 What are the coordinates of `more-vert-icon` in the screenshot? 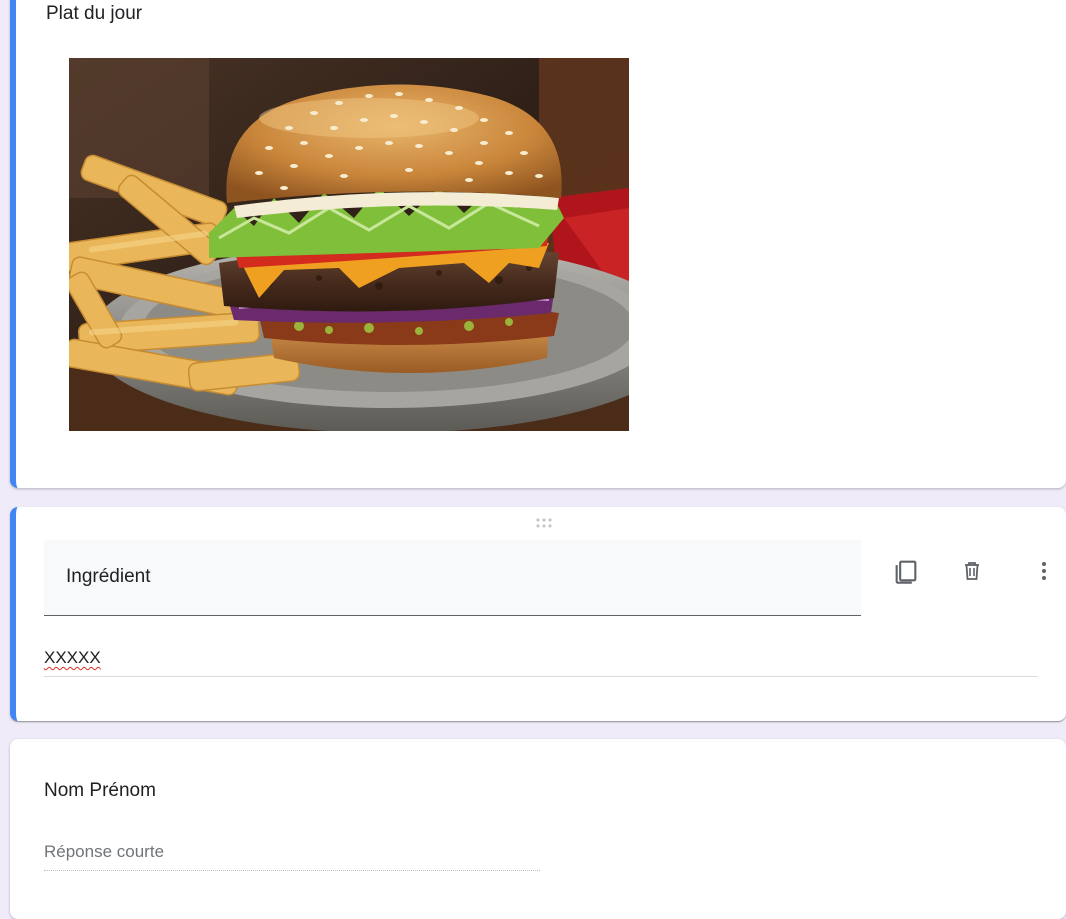 It's located at (1044, 571).